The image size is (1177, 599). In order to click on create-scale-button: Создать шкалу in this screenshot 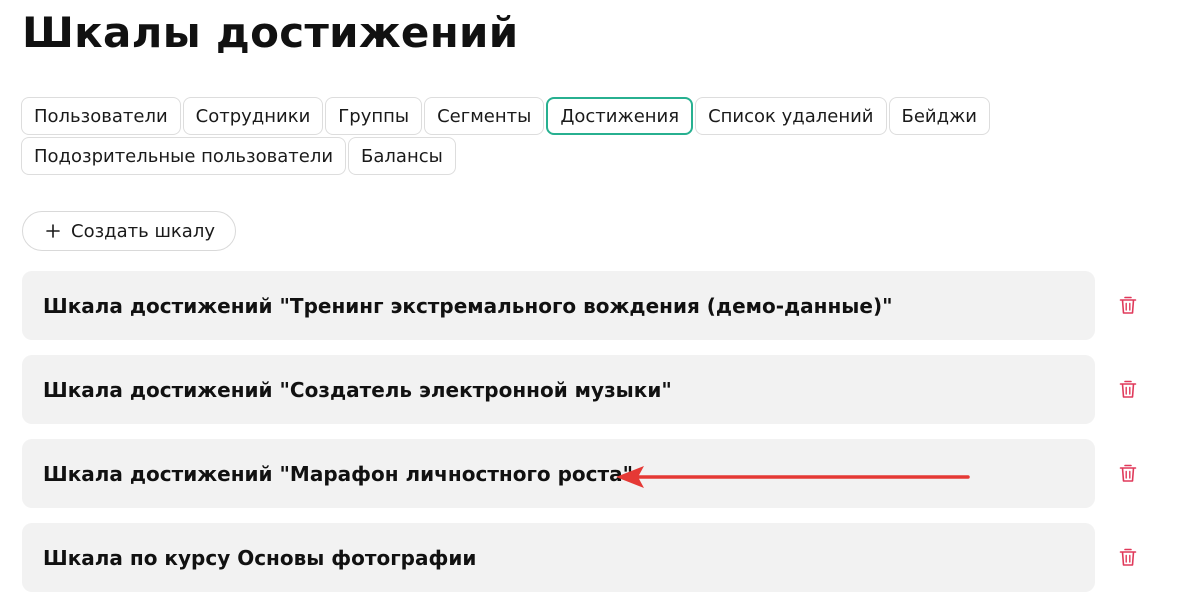, I will do `click(129, 231)`.